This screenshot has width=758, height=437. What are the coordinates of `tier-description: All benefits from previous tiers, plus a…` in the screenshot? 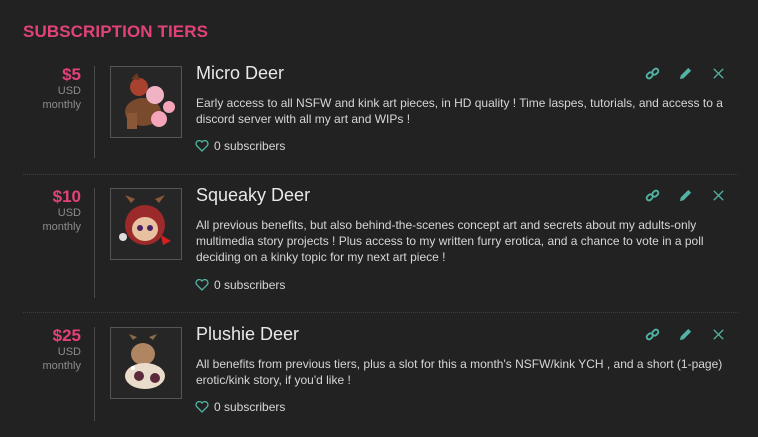 It's located at (459, 372).